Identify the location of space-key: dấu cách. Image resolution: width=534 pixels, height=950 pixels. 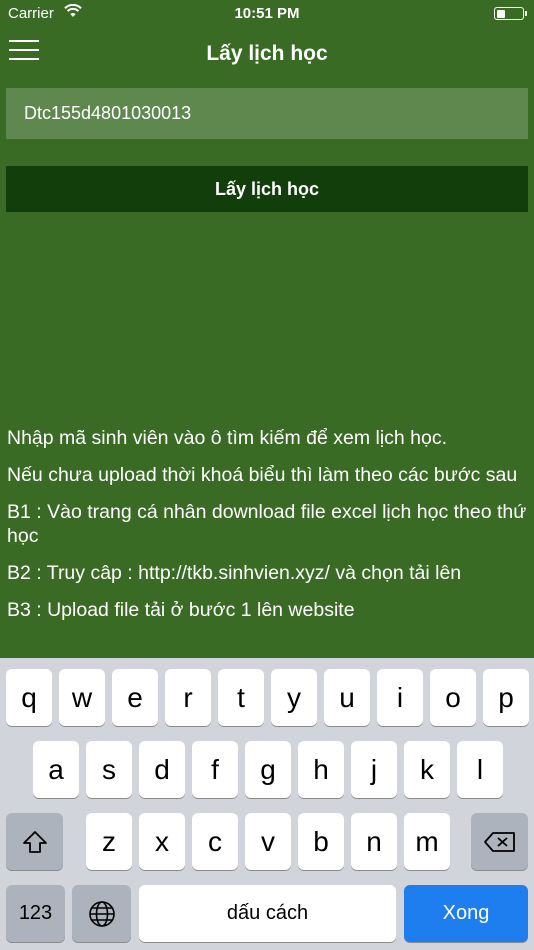
(267, 913).